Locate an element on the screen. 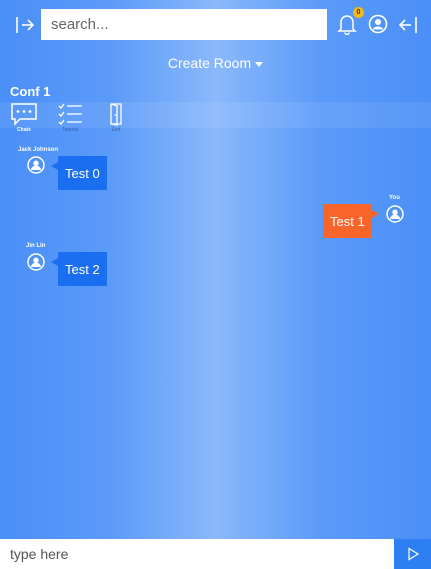 This screenshot has width=431, height=569. tab-chats-label: Chats is located at coordinates (24, 130).